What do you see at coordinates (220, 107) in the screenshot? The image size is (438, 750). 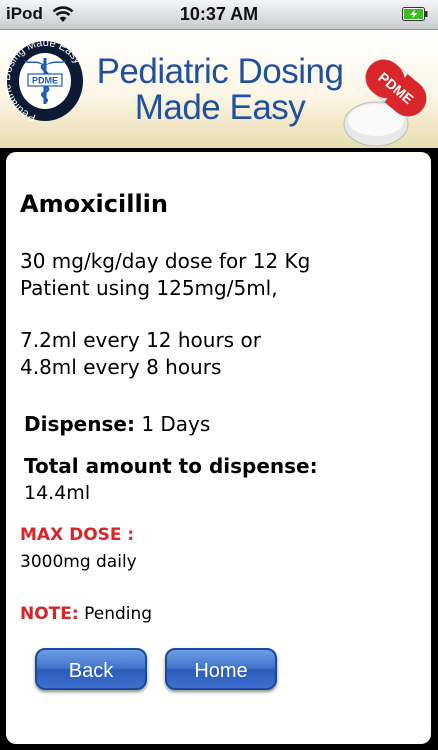 I see `app-title-line2: Made Easy` at bounding box center [220, 107].